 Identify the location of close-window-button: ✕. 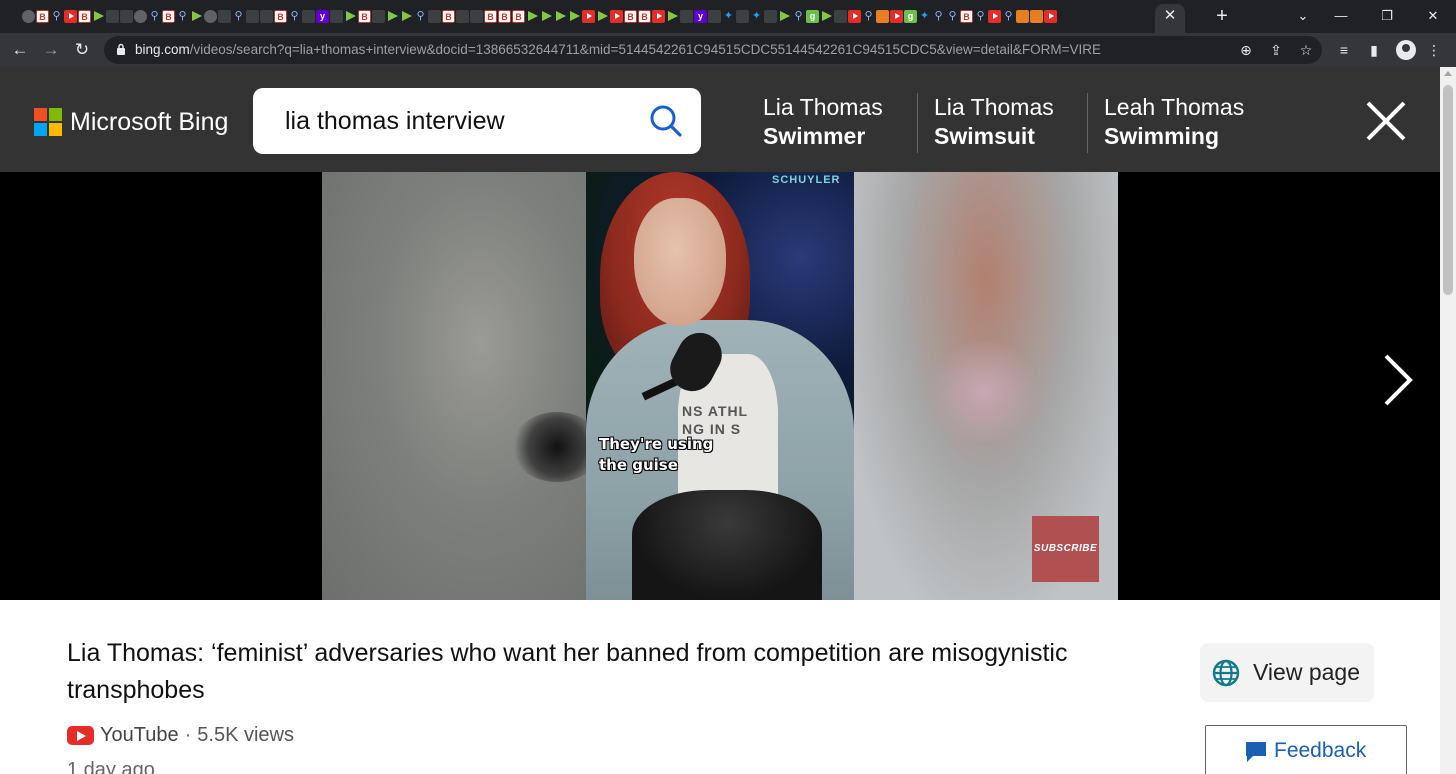
(1433, 16).